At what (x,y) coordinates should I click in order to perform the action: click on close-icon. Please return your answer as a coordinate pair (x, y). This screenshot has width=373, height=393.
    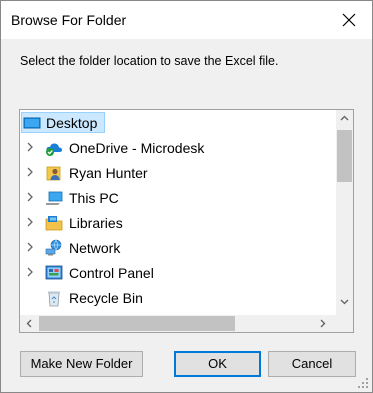
    Looking at the image, I should click on (349, 20).